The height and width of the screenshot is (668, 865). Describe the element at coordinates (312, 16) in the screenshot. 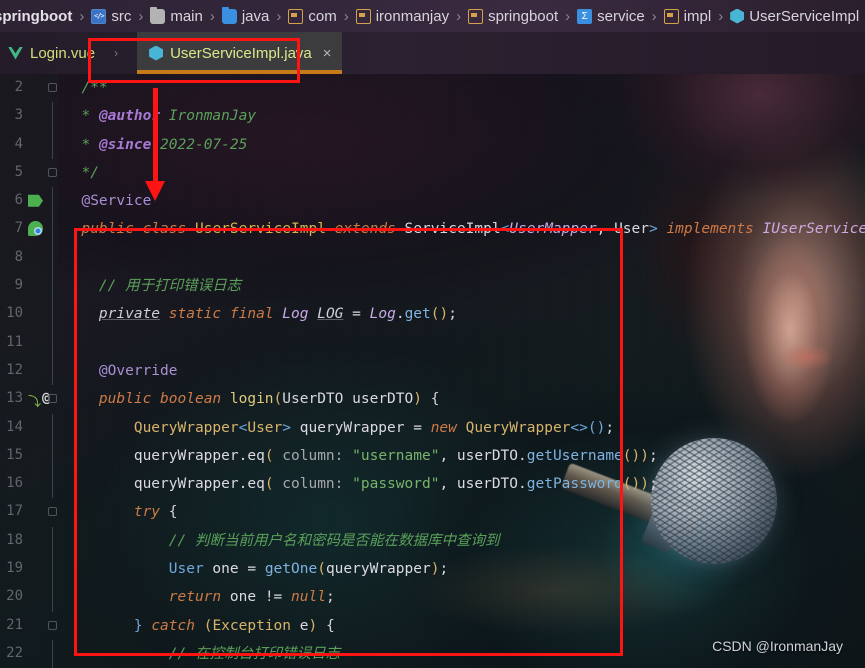

I see `breadcrumb-item-com: com` at that location.